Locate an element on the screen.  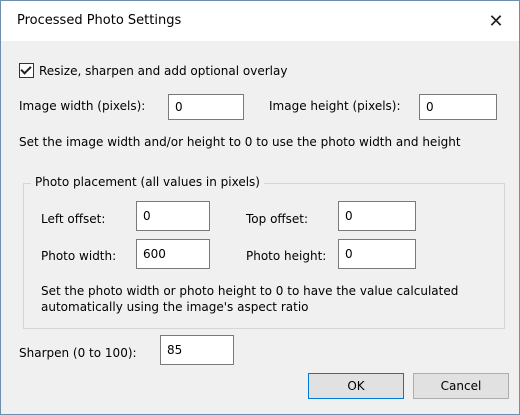
top-offset-label: Top offset: is located at coordinates (277, 219).